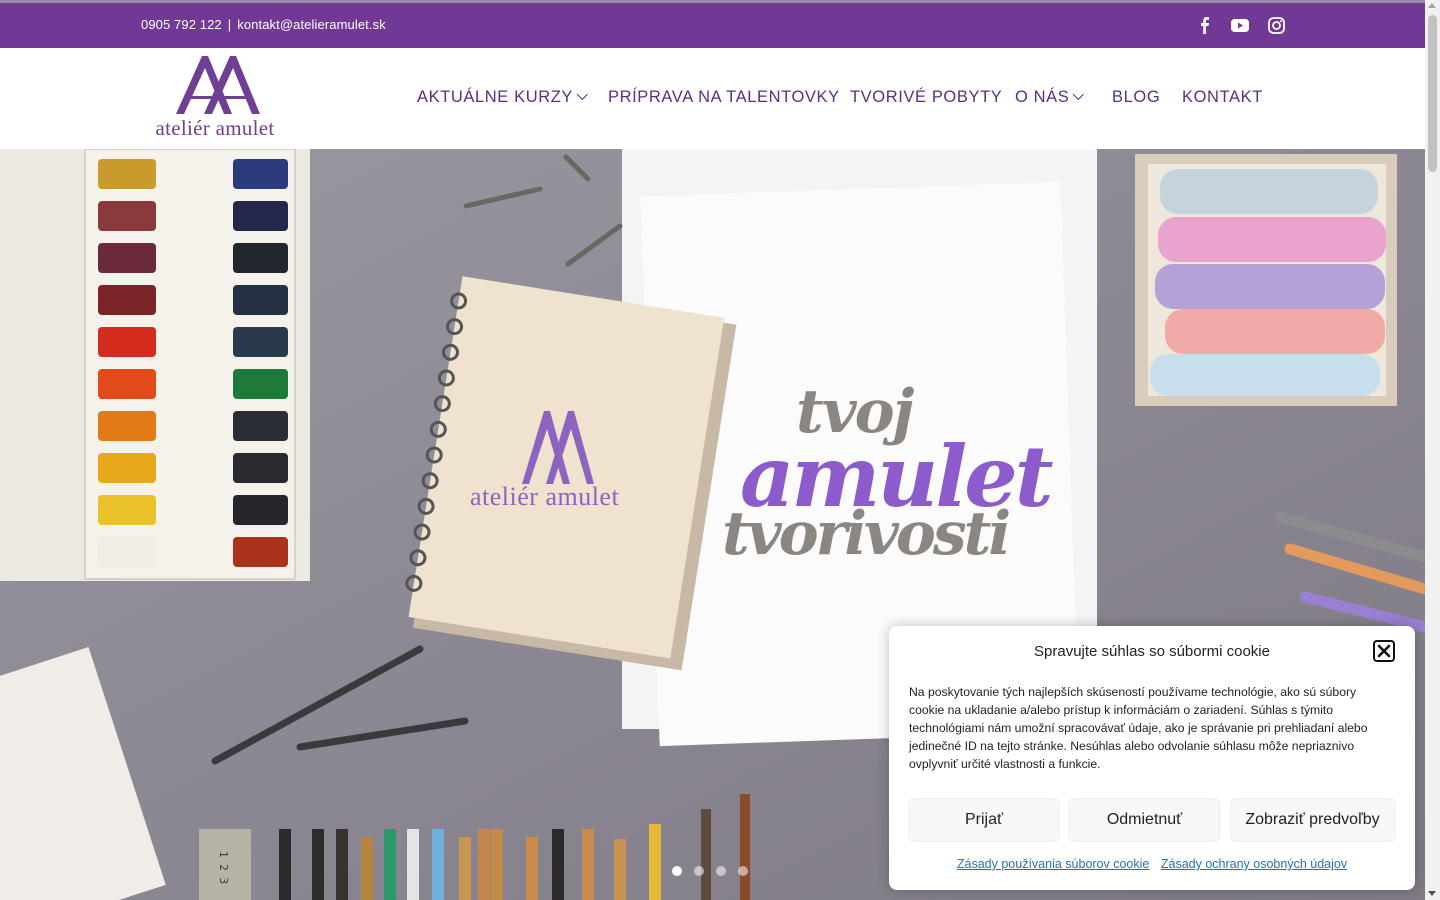 The width and height of the screenshot is (1440, 900). I want to click on preferences-button: Zobraziť predvoľby, so click(1312, 820).